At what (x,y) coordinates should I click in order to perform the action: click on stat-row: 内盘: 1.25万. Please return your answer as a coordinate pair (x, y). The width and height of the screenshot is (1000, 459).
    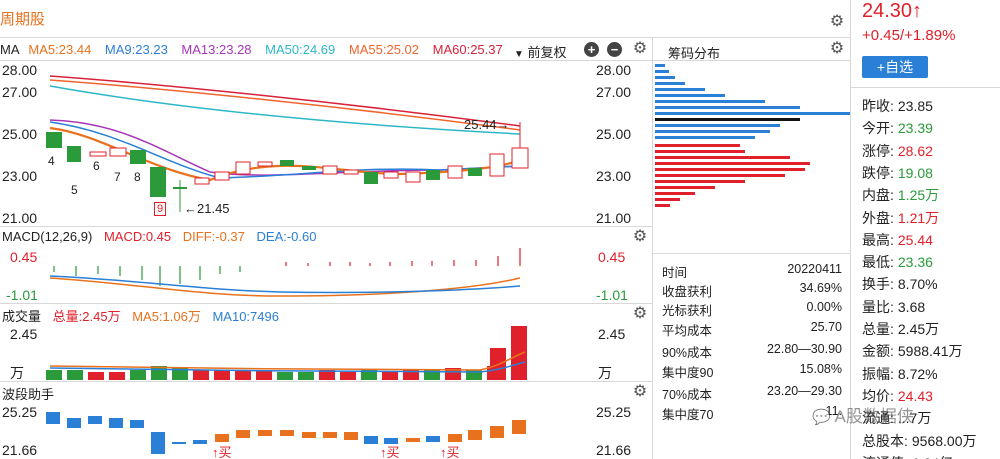
    Looking at the image, I should click on (900, 195).